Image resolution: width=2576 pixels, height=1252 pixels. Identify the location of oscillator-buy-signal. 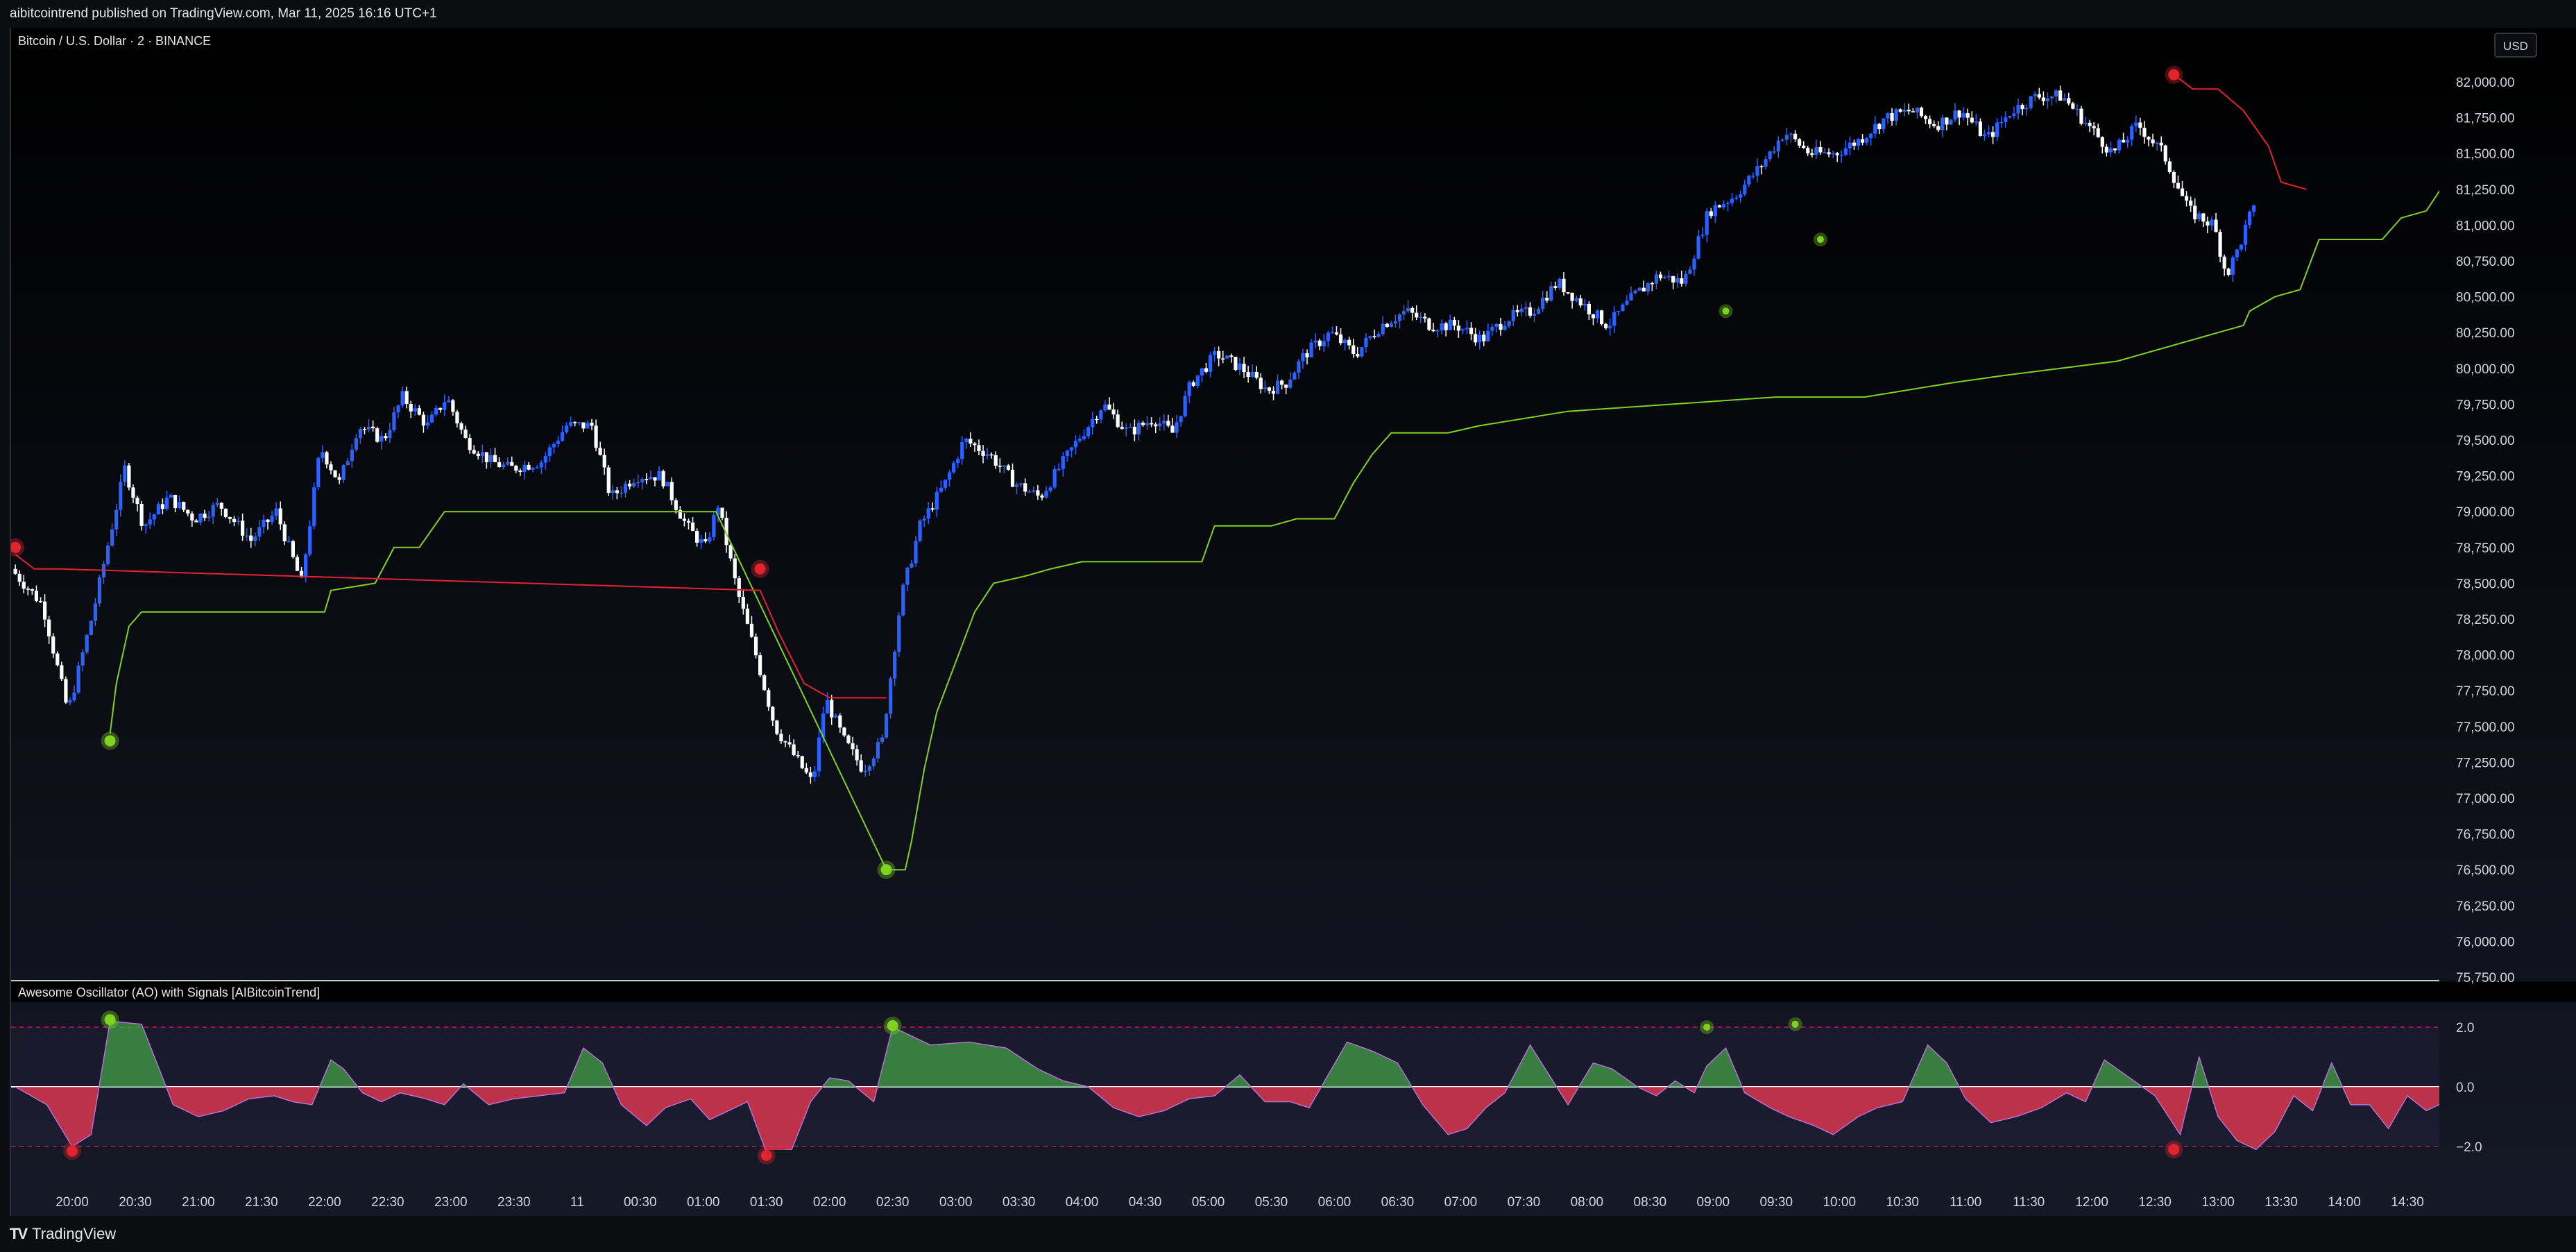
(110, 1020).